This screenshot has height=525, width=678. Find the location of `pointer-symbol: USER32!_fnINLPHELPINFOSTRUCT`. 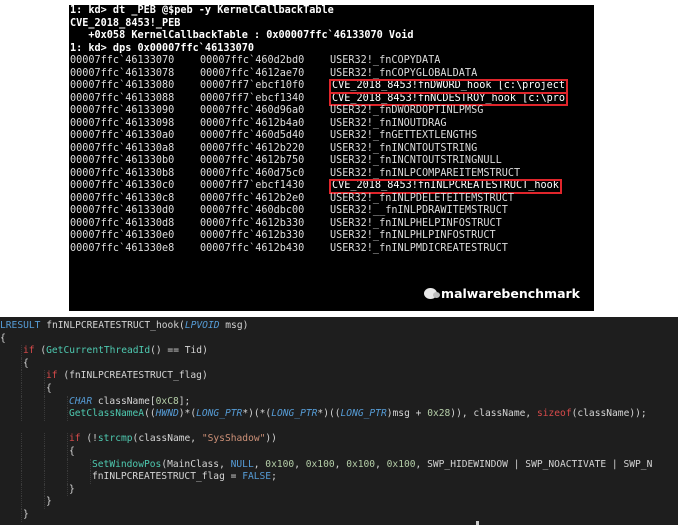

pointer-symbol: USER32!_fnINLPHELPINFOSTRUCT is located at coordinates (416, 223).